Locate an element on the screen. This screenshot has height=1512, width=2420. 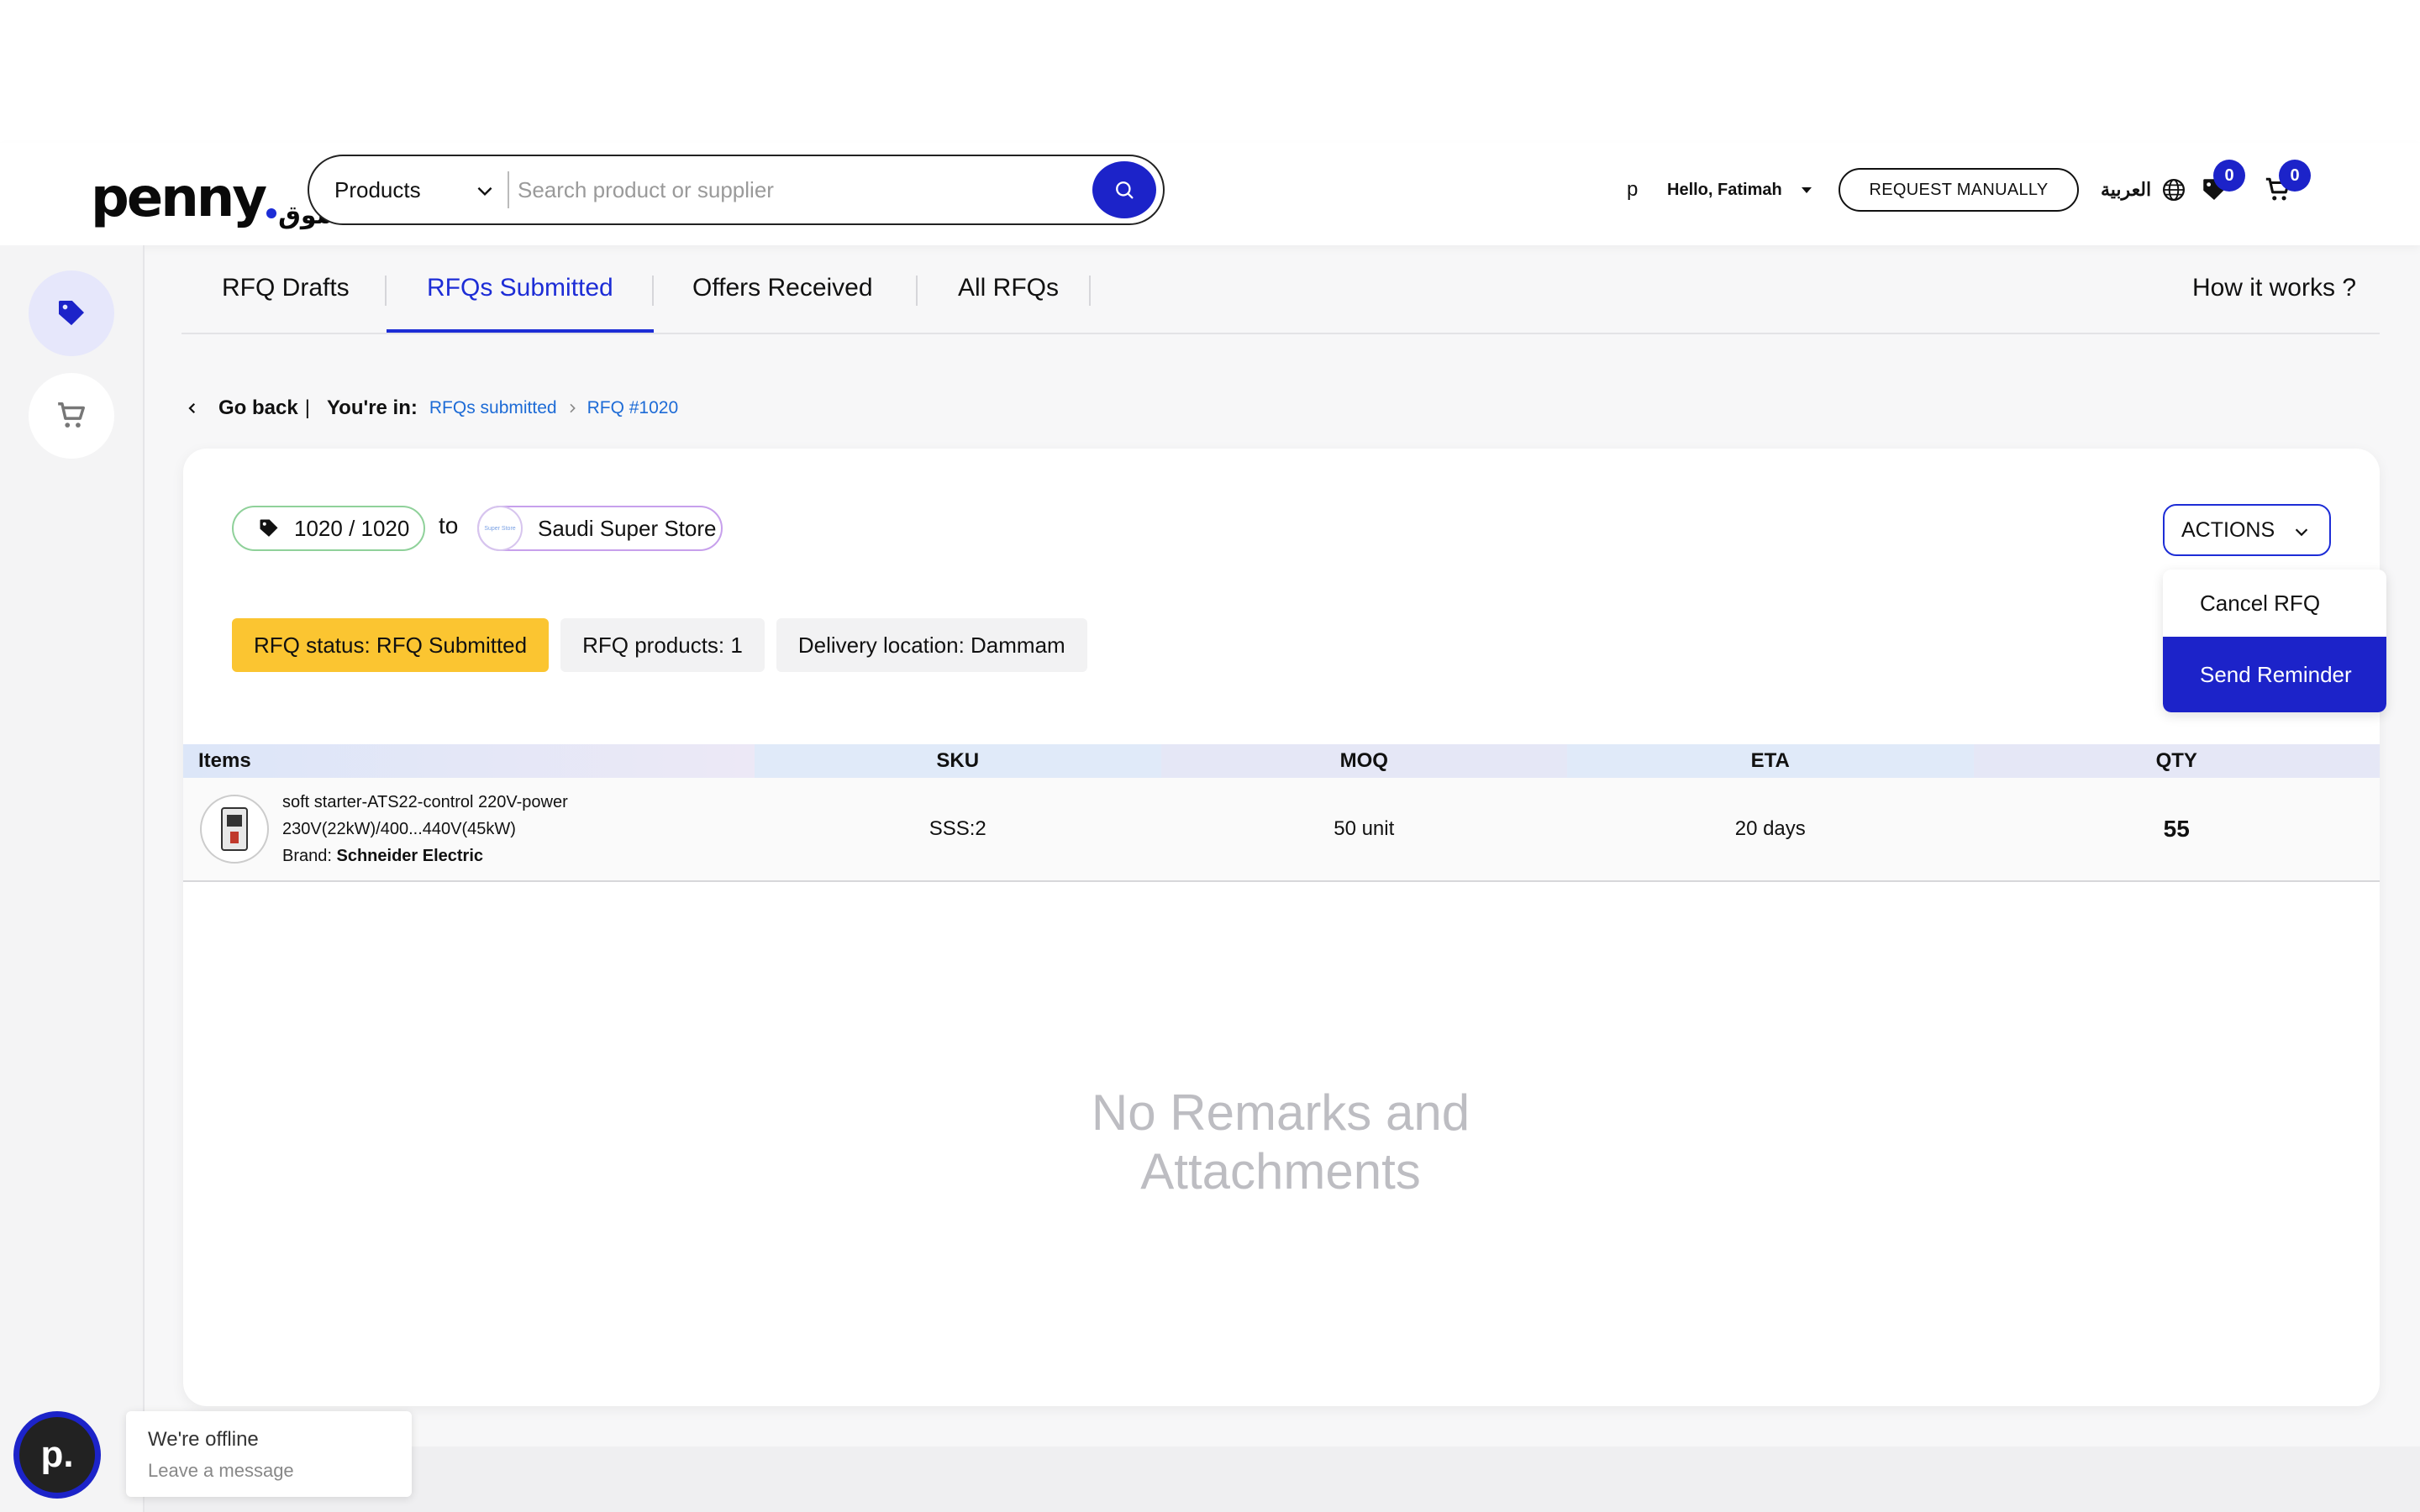
how-it-works-link: How it works ? is located at coordinates (2274, 288).